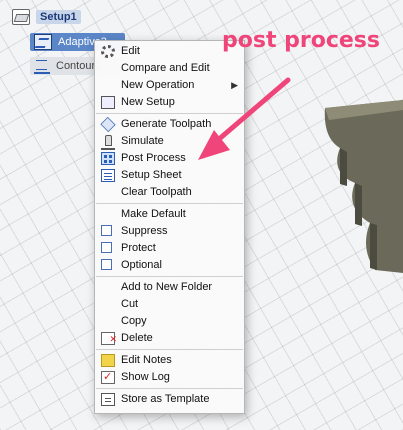 This screenshot has width=403, height=430. Describe the element at coordinates (244, 118) in the screenshot. I see `annotation-arrow` at that location.